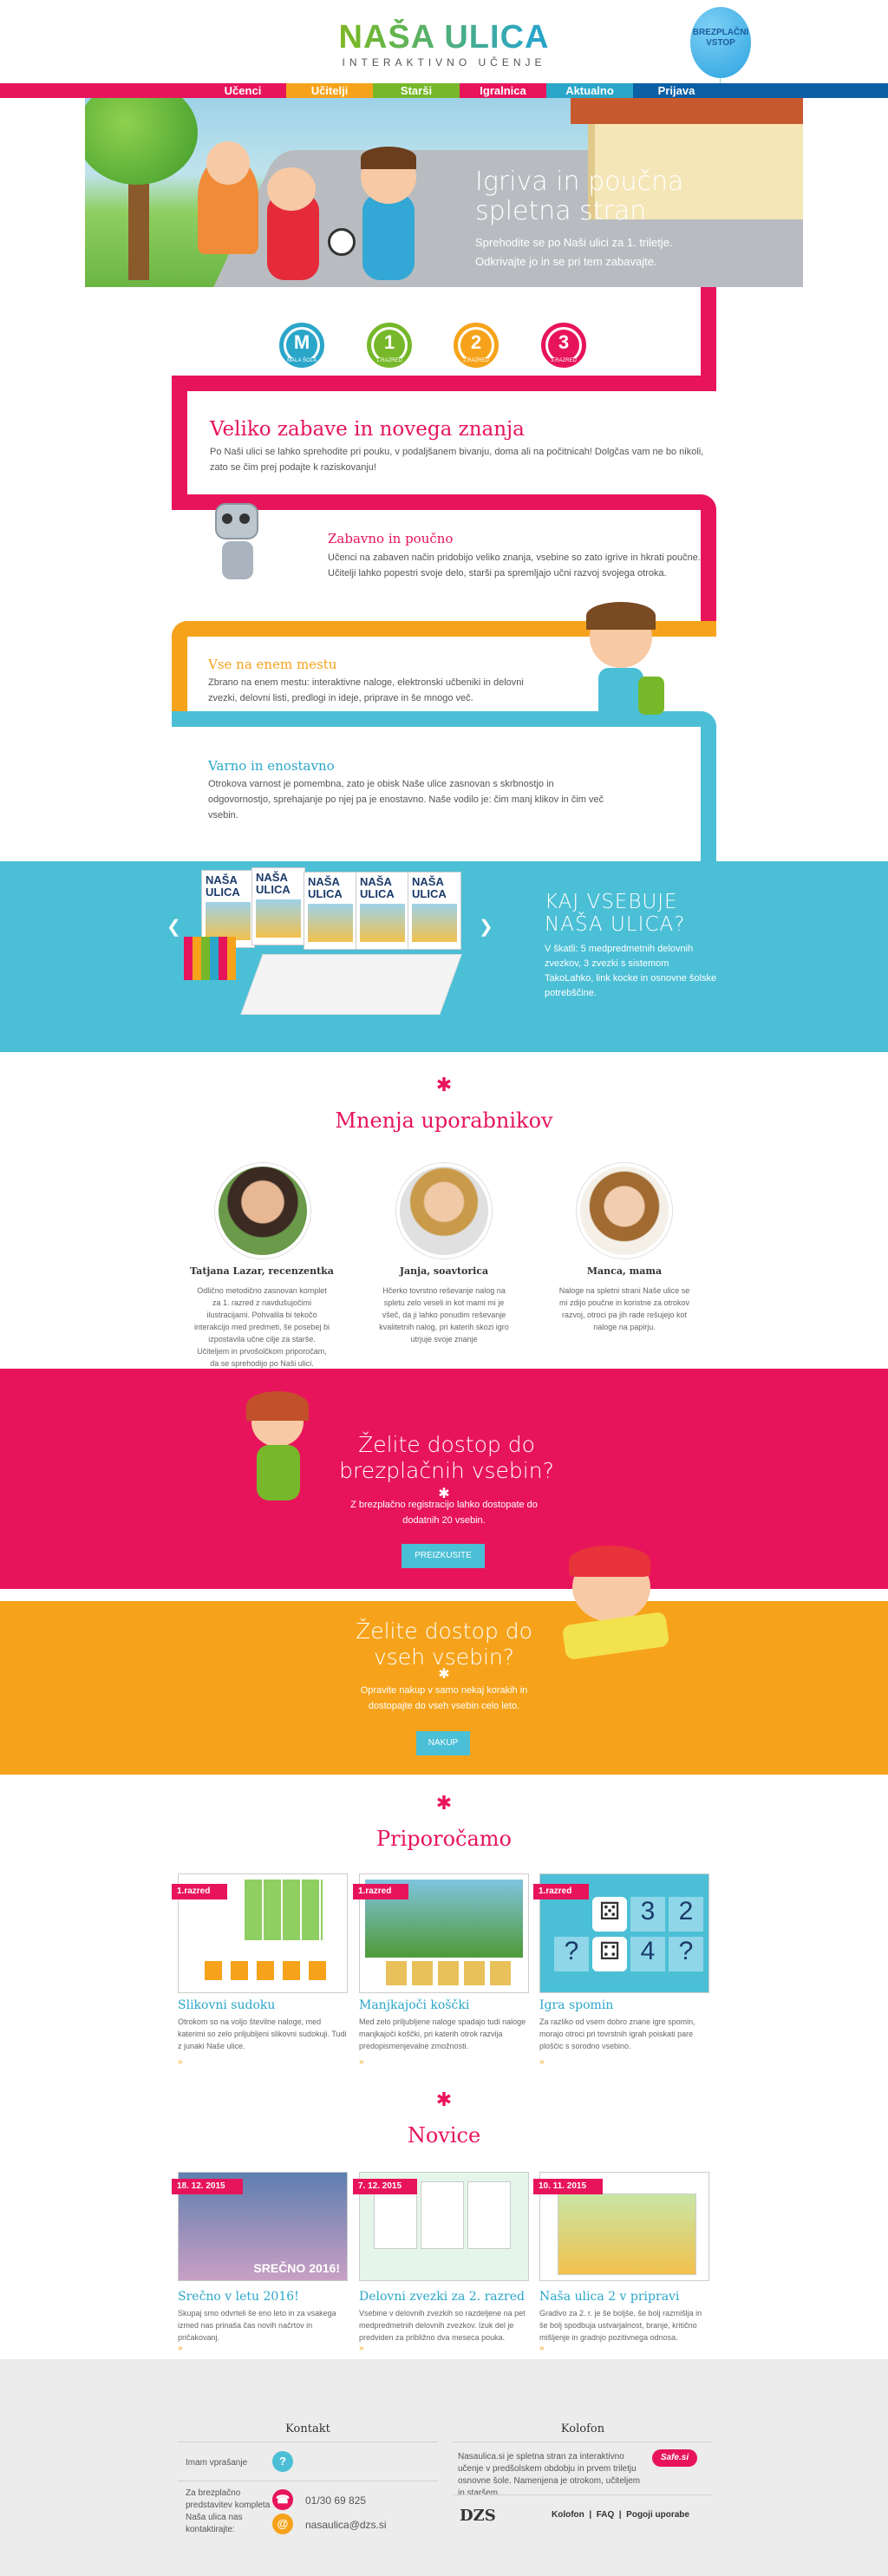 The height and width of the screenshot is (2576, 888). What do you see at coordinates (676, 90) in the screenshot?
I see `nav-item-prijava: Prijava` at bounding box center [676, 90].